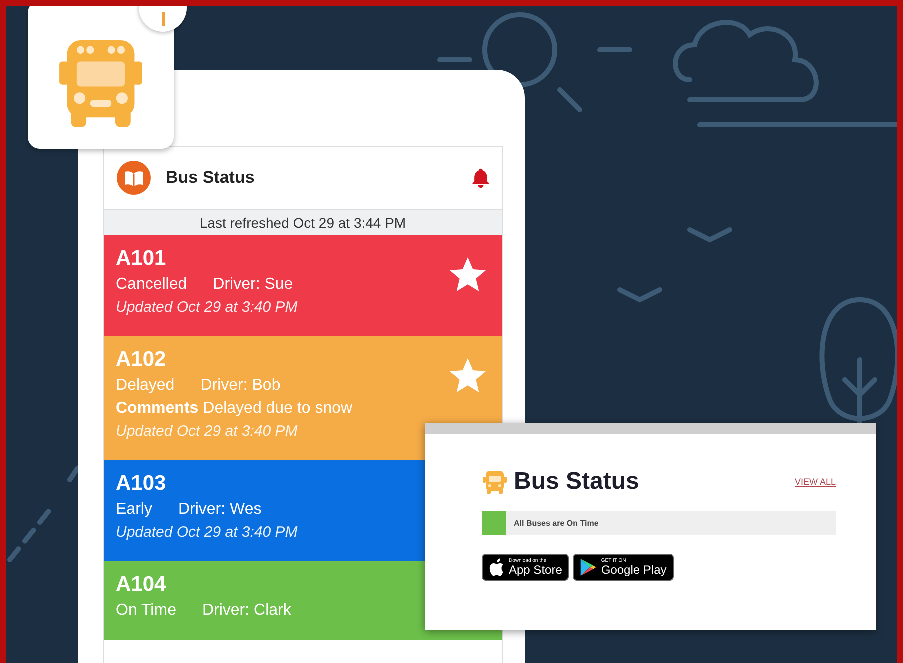 Image resolution: width=903 pixels, height=663 pixels. Describe the element at coordinates (589, 567) in the screenshot. I see `play-triangle-icon` at that location.